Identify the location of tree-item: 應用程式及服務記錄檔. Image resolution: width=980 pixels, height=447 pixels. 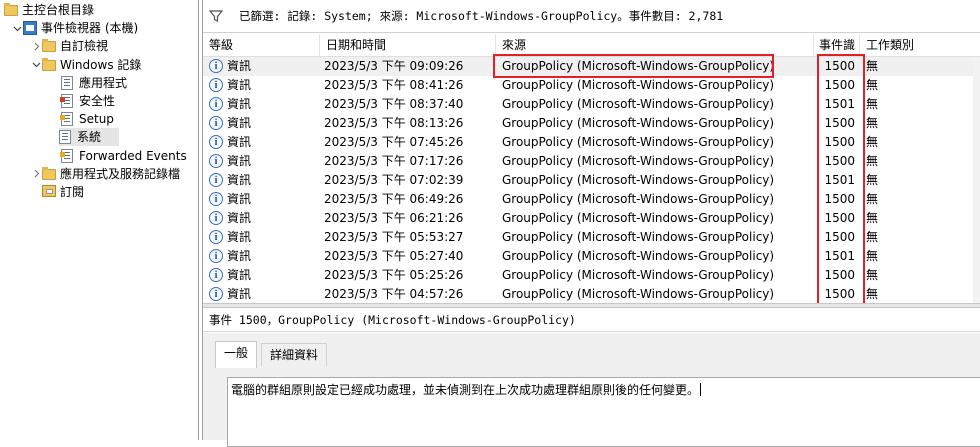
(105, 174).